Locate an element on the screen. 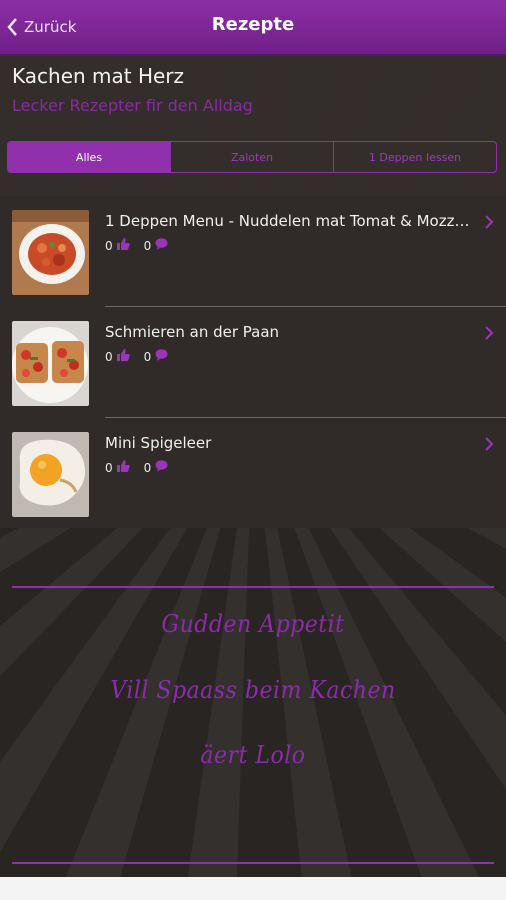  list-item: Mini Spigeleer 0 0 is located at coordinates (253, 473).